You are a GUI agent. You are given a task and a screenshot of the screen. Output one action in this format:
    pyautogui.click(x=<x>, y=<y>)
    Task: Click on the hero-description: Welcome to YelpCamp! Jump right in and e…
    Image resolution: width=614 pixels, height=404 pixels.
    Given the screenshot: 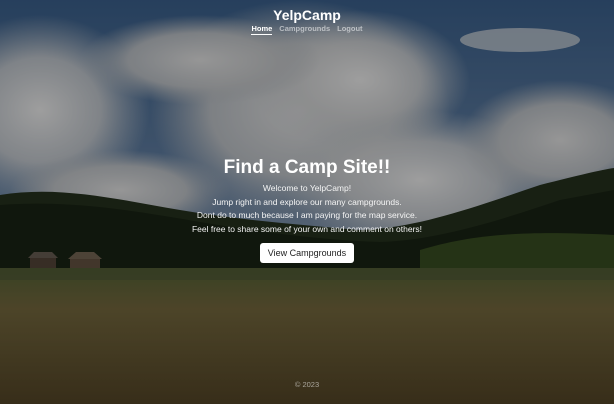 What is the action you would take?
    pyautogui.click(x=307, y=209)
    